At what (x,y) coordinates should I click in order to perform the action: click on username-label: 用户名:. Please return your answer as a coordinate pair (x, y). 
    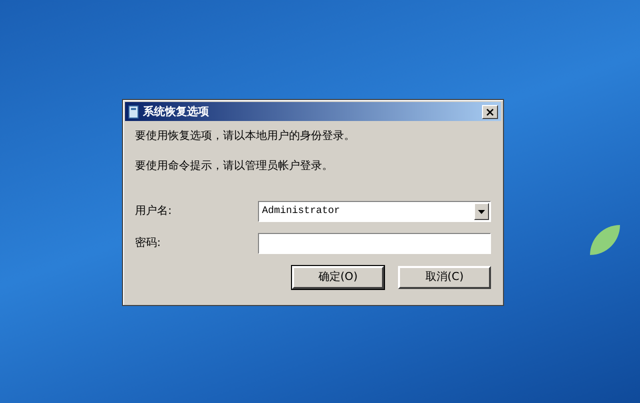
    Looking at the image, I should click on (154, 211).